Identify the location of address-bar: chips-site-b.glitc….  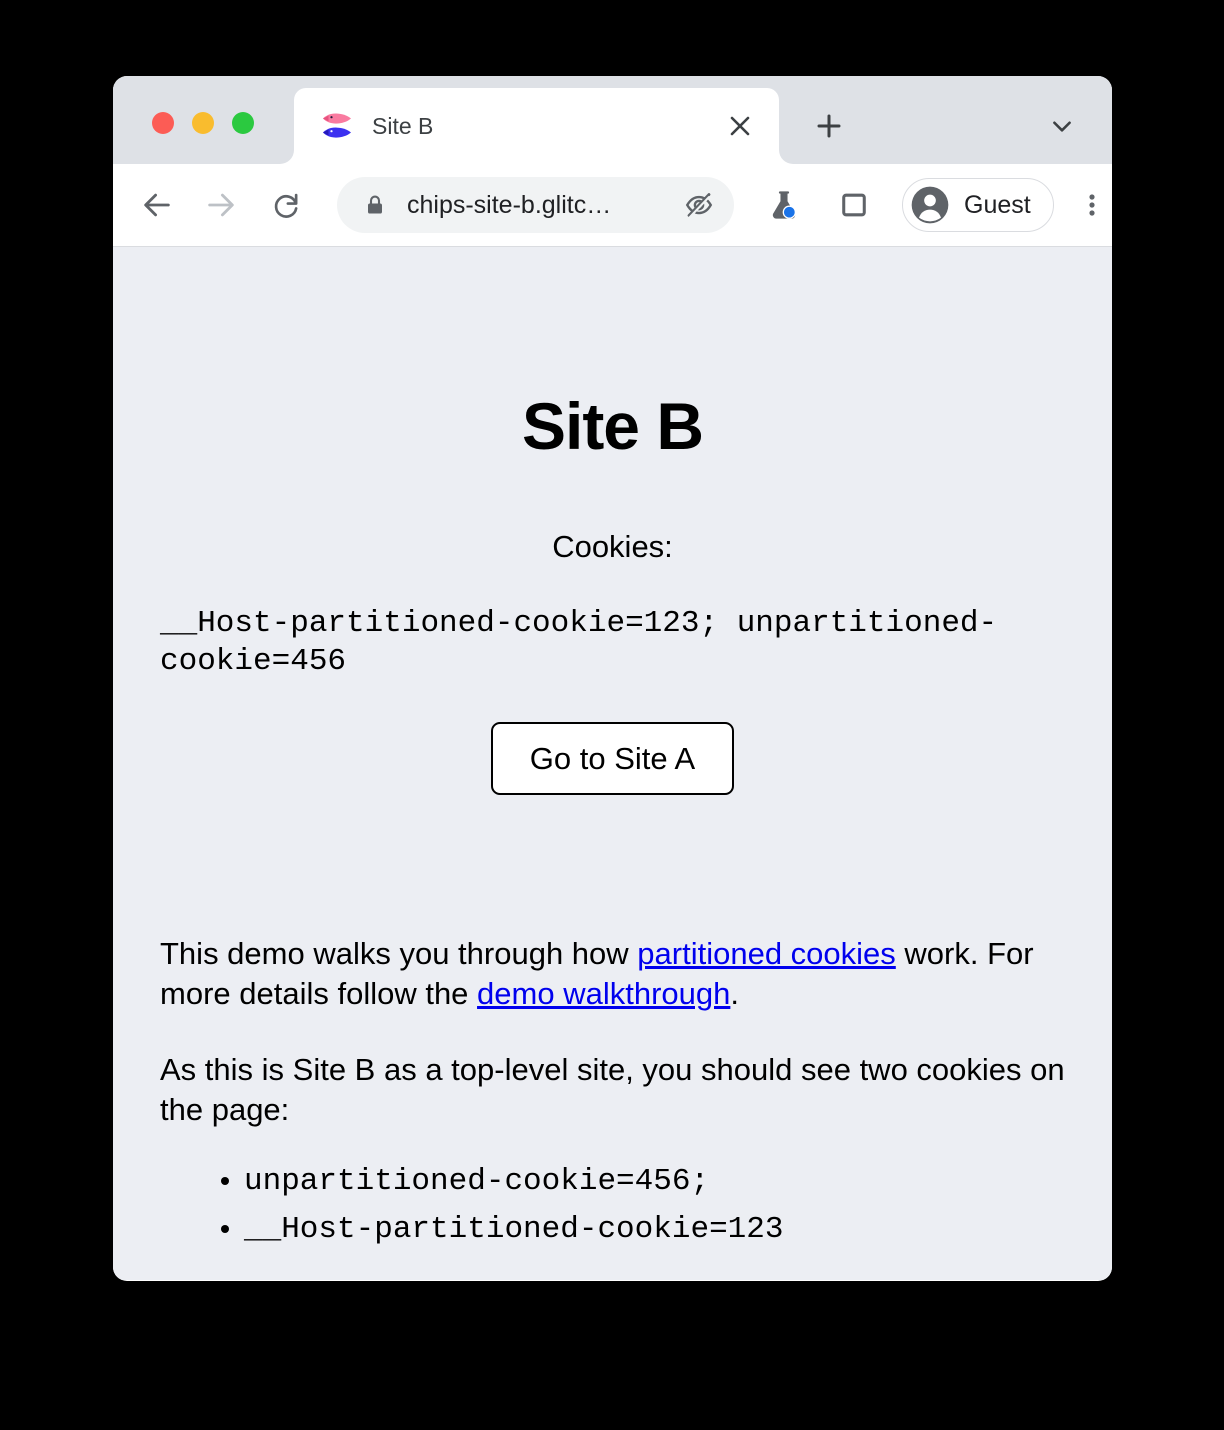
(535, 205).